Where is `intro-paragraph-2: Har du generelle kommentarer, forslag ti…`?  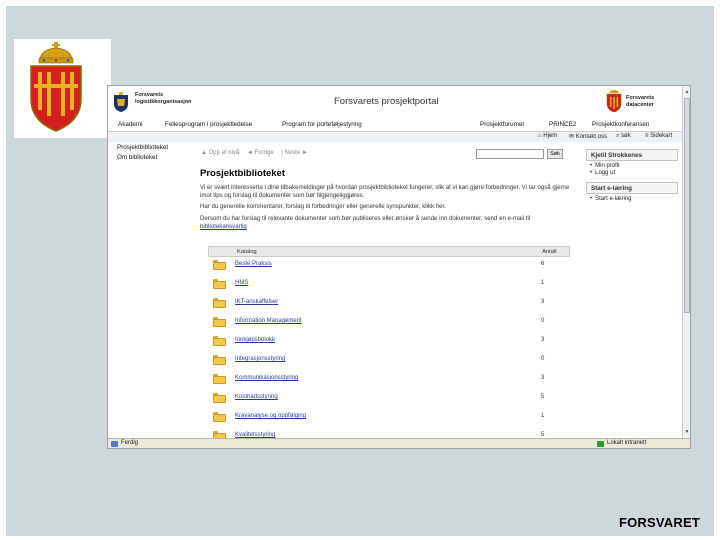 intro-paragraph-2: Har du generelle kommentarer, forslag ti… is located at coordinates (323, 207).